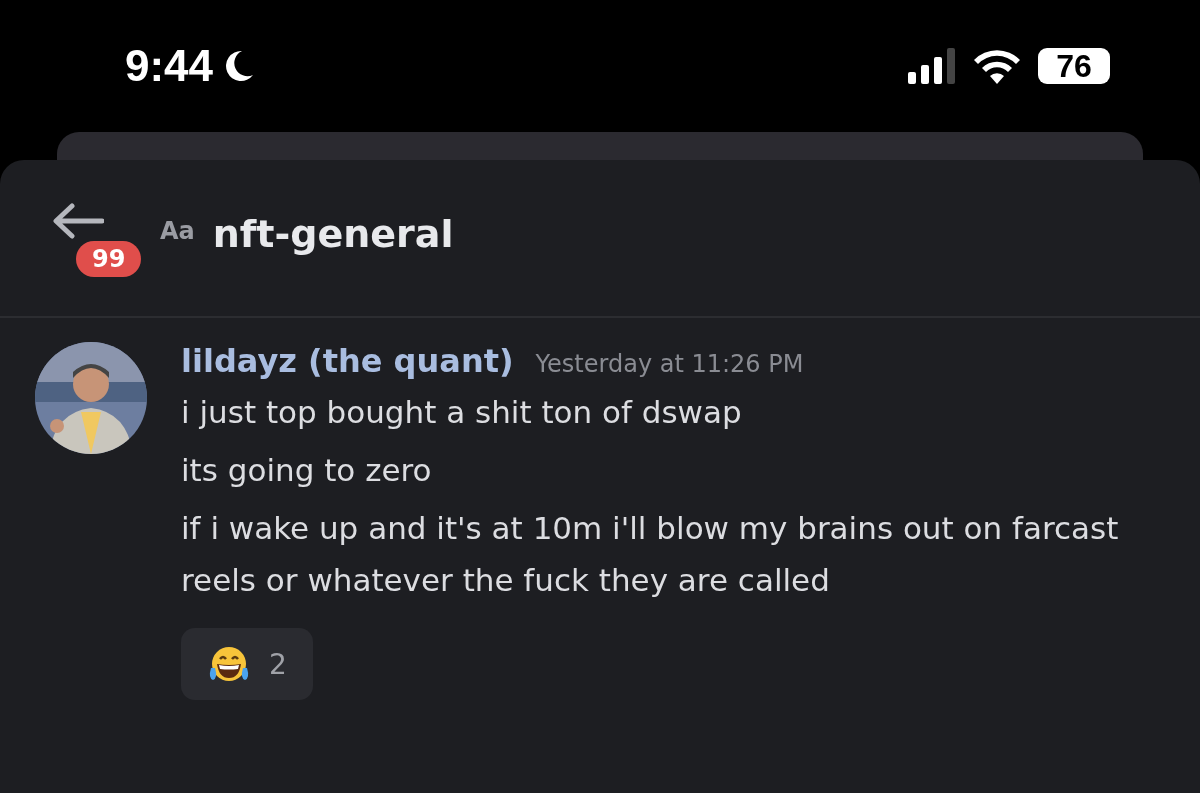 The width and height of the screenshot is (1200, 793). What do you see at coordinates (347, 361) in the screenshot?
I see `author-name: lildayz (the quant)` at bounding box center [347, 361].